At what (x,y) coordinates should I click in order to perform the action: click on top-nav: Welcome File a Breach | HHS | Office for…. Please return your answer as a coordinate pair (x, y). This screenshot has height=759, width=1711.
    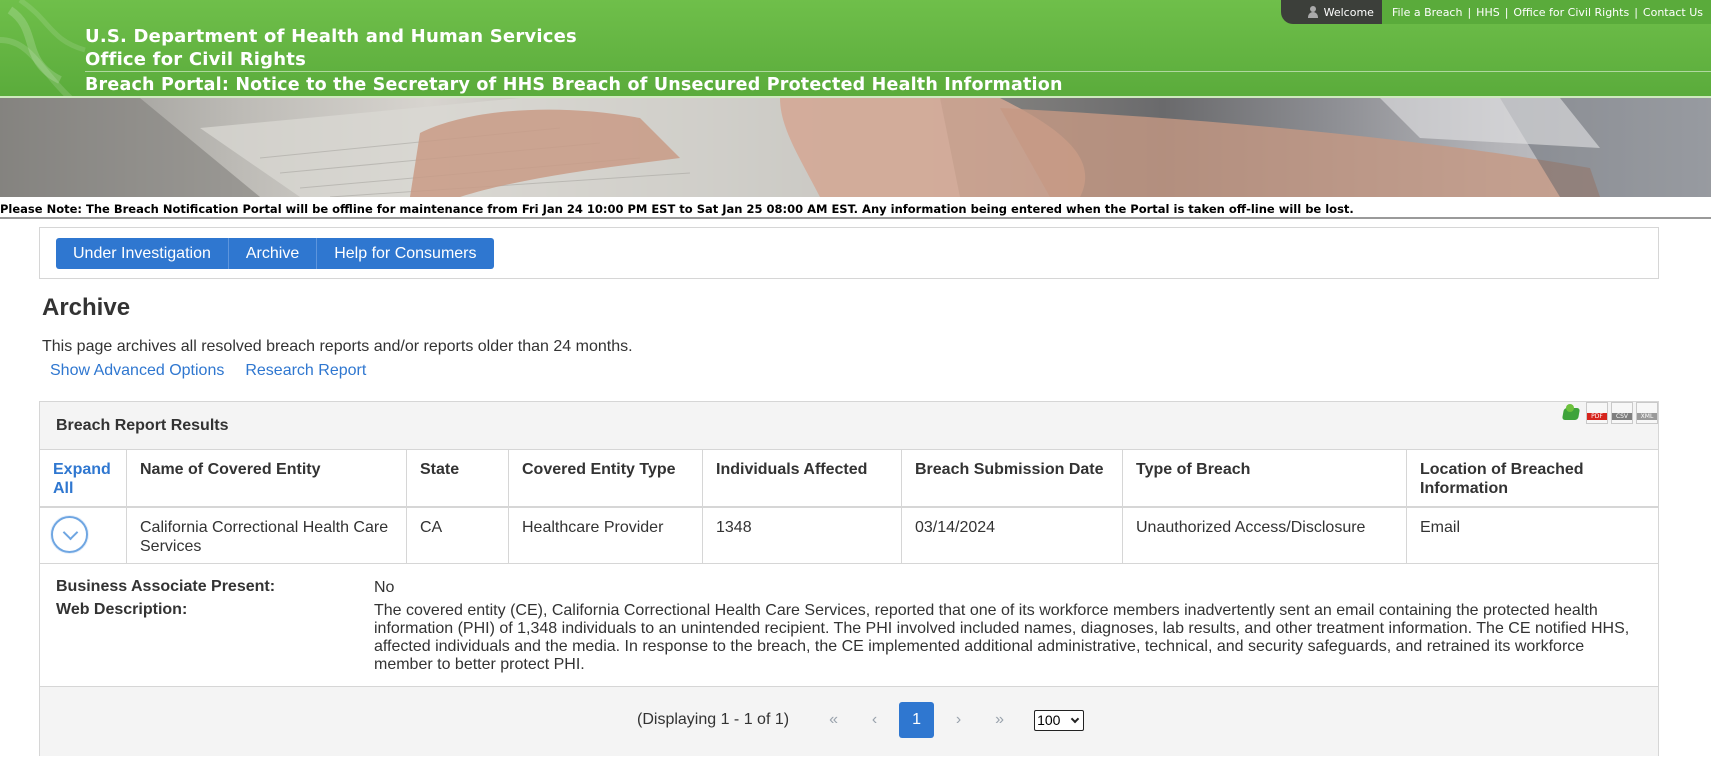
    Looking at the image, I should click on (1495, 12).